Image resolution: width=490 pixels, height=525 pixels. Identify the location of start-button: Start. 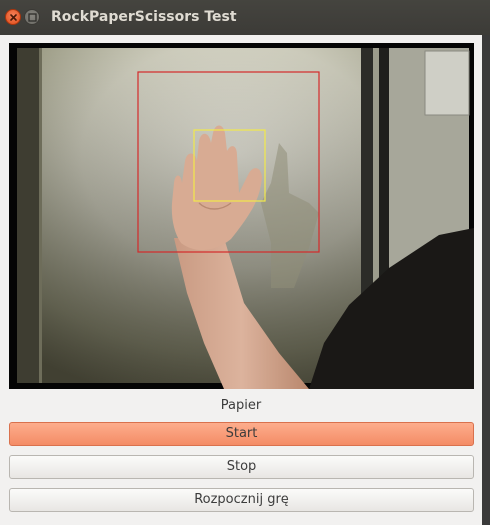
(241, 434).